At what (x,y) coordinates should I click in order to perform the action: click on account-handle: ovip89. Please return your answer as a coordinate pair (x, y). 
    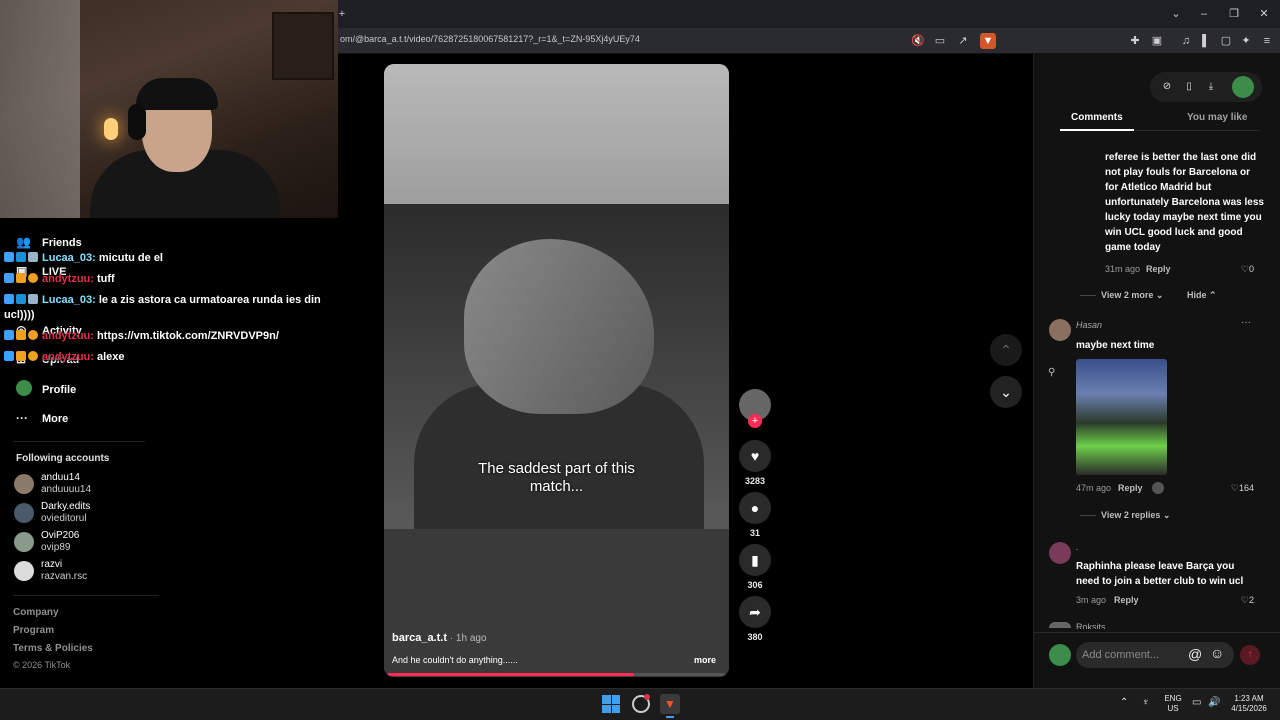
    Looking at the image, I should click on (56, 547).